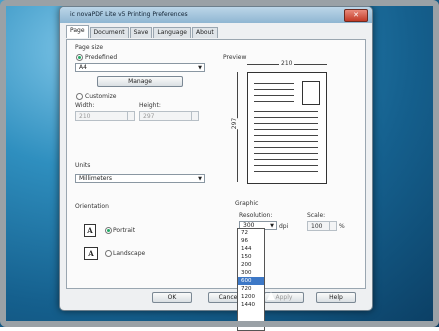 Image resolution: width=439 pixels, height=331 pixels. What do you see at coordinates (77, 31) in the screenshot?
I see `tab-page: Page` at bounding box center [77, 31].